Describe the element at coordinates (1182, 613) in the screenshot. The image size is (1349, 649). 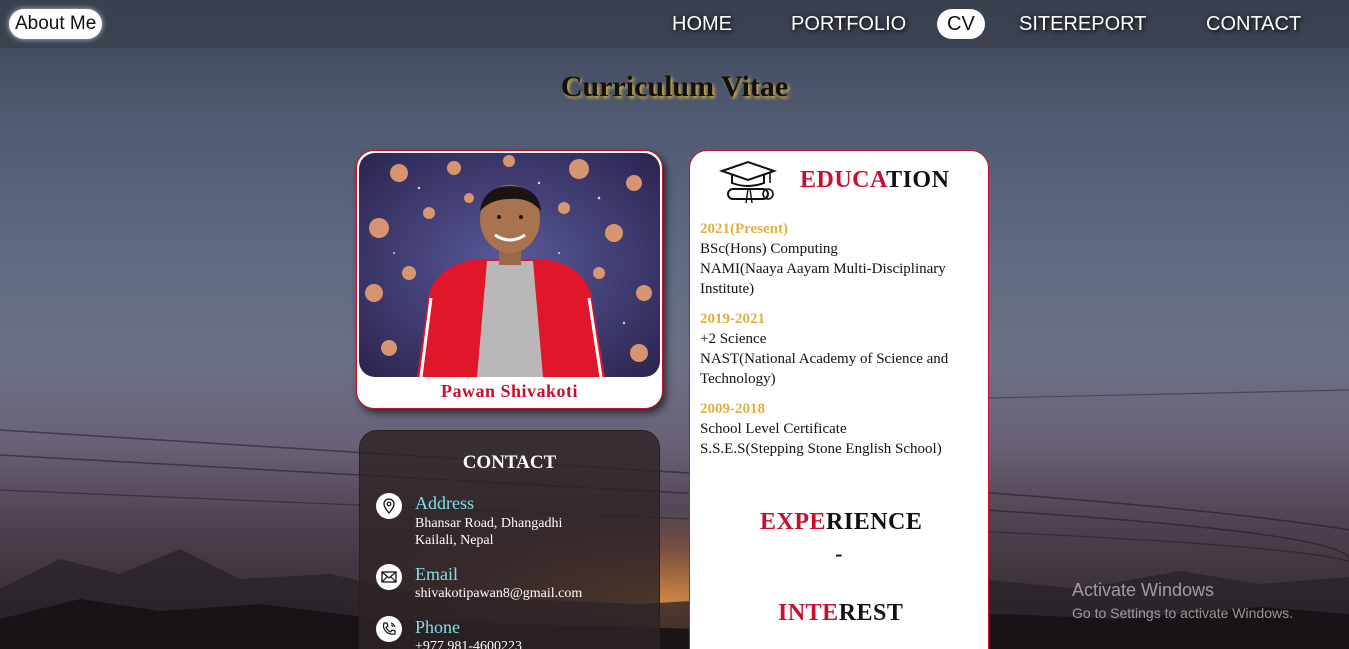
I see `activate-windows-subtitle: Go to Settings to activate Windows.` at that location.